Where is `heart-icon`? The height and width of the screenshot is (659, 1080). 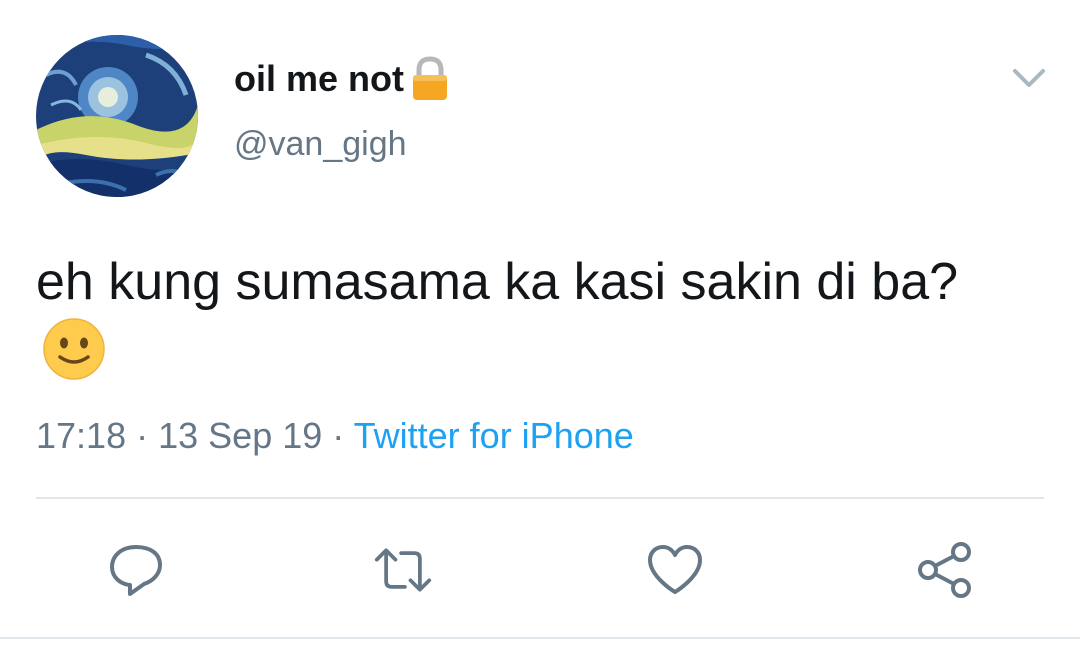 heart-icon is located at coordinates (675, 569).